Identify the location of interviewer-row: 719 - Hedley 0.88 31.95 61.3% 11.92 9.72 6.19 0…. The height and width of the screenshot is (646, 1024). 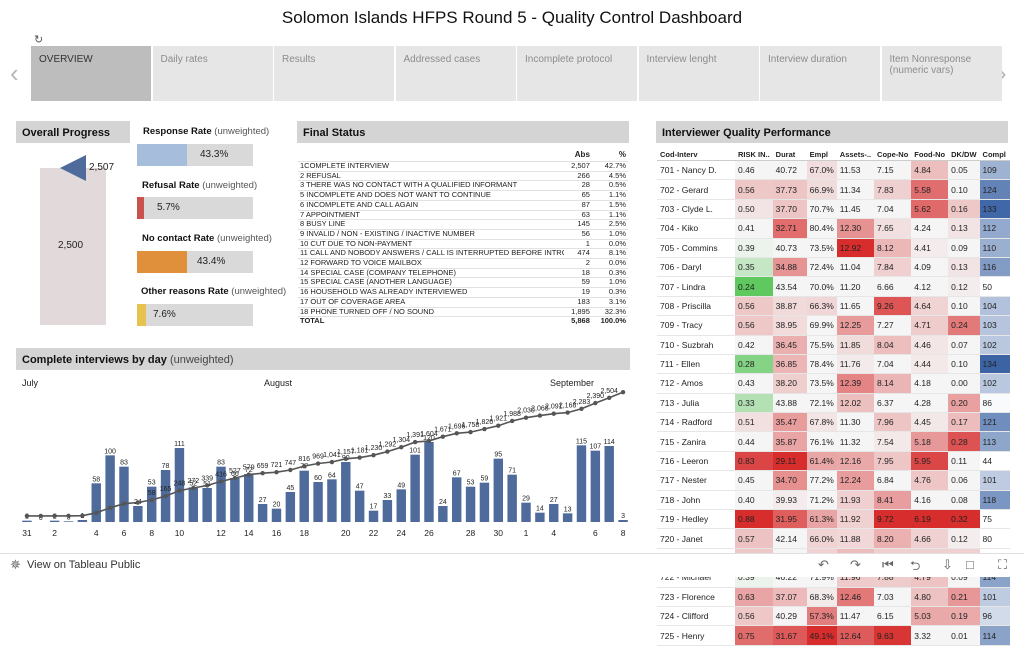
(833, 519).